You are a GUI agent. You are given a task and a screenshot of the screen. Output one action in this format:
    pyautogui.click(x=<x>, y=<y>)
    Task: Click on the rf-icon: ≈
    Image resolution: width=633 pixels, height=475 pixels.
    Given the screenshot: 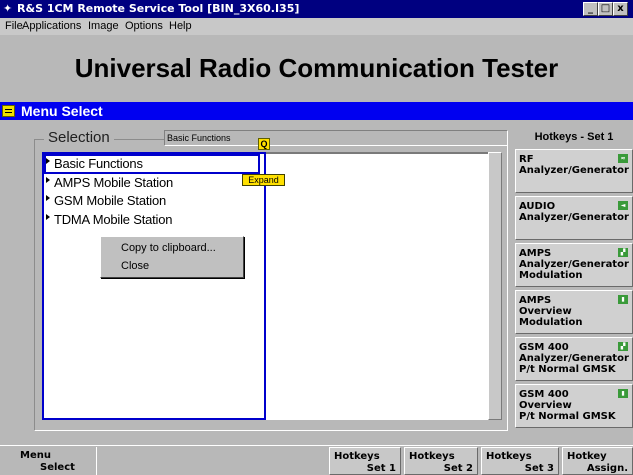 What is the action you would take?
    pyautogui.click(x=623, y=158)
    